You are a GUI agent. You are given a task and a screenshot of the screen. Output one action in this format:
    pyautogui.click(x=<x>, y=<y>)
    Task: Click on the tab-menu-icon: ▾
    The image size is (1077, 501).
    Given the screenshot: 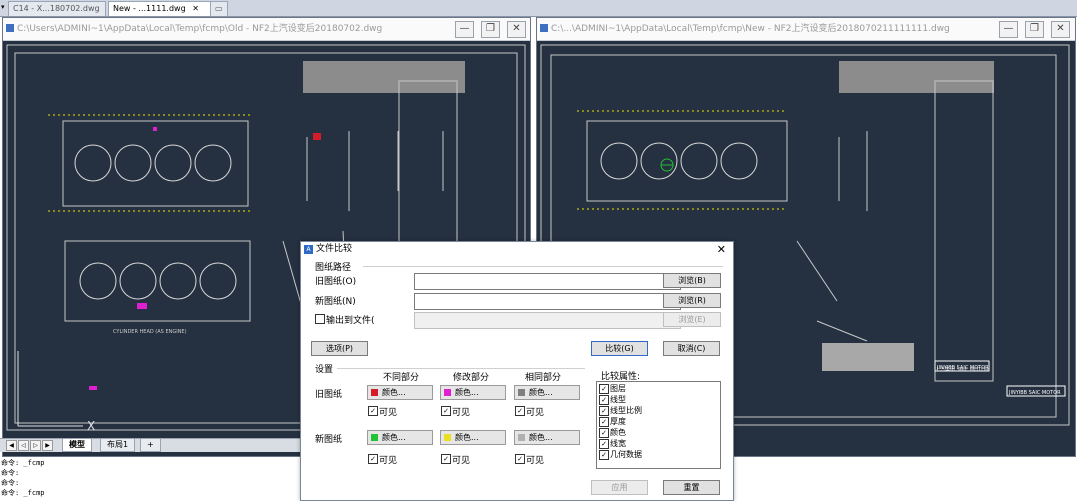 What is the action you would take?
    pyautogui.click(x=3, y=7)
    